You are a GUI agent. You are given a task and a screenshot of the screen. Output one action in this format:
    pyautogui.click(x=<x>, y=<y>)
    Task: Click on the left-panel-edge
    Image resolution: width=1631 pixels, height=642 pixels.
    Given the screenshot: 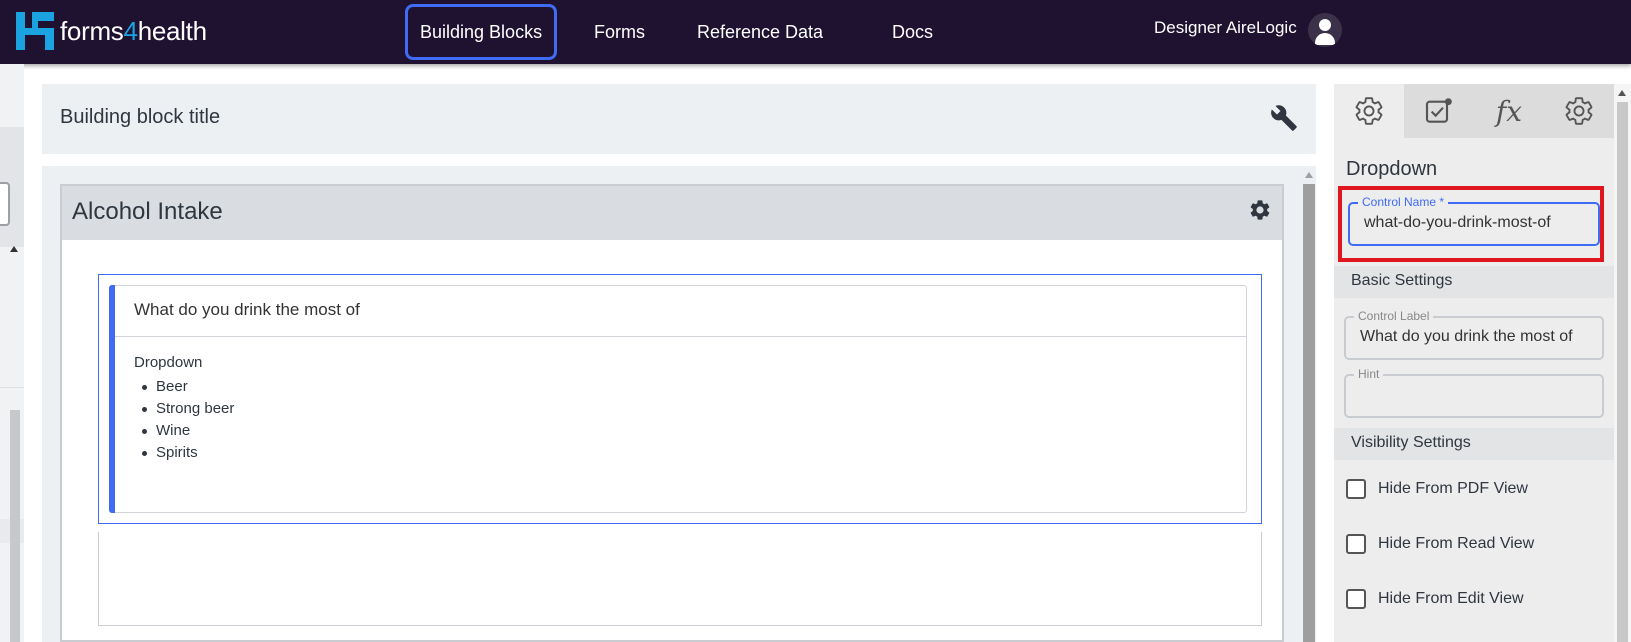 What is the action you would take?
    pyautogui.click(x=12, y=353)
    